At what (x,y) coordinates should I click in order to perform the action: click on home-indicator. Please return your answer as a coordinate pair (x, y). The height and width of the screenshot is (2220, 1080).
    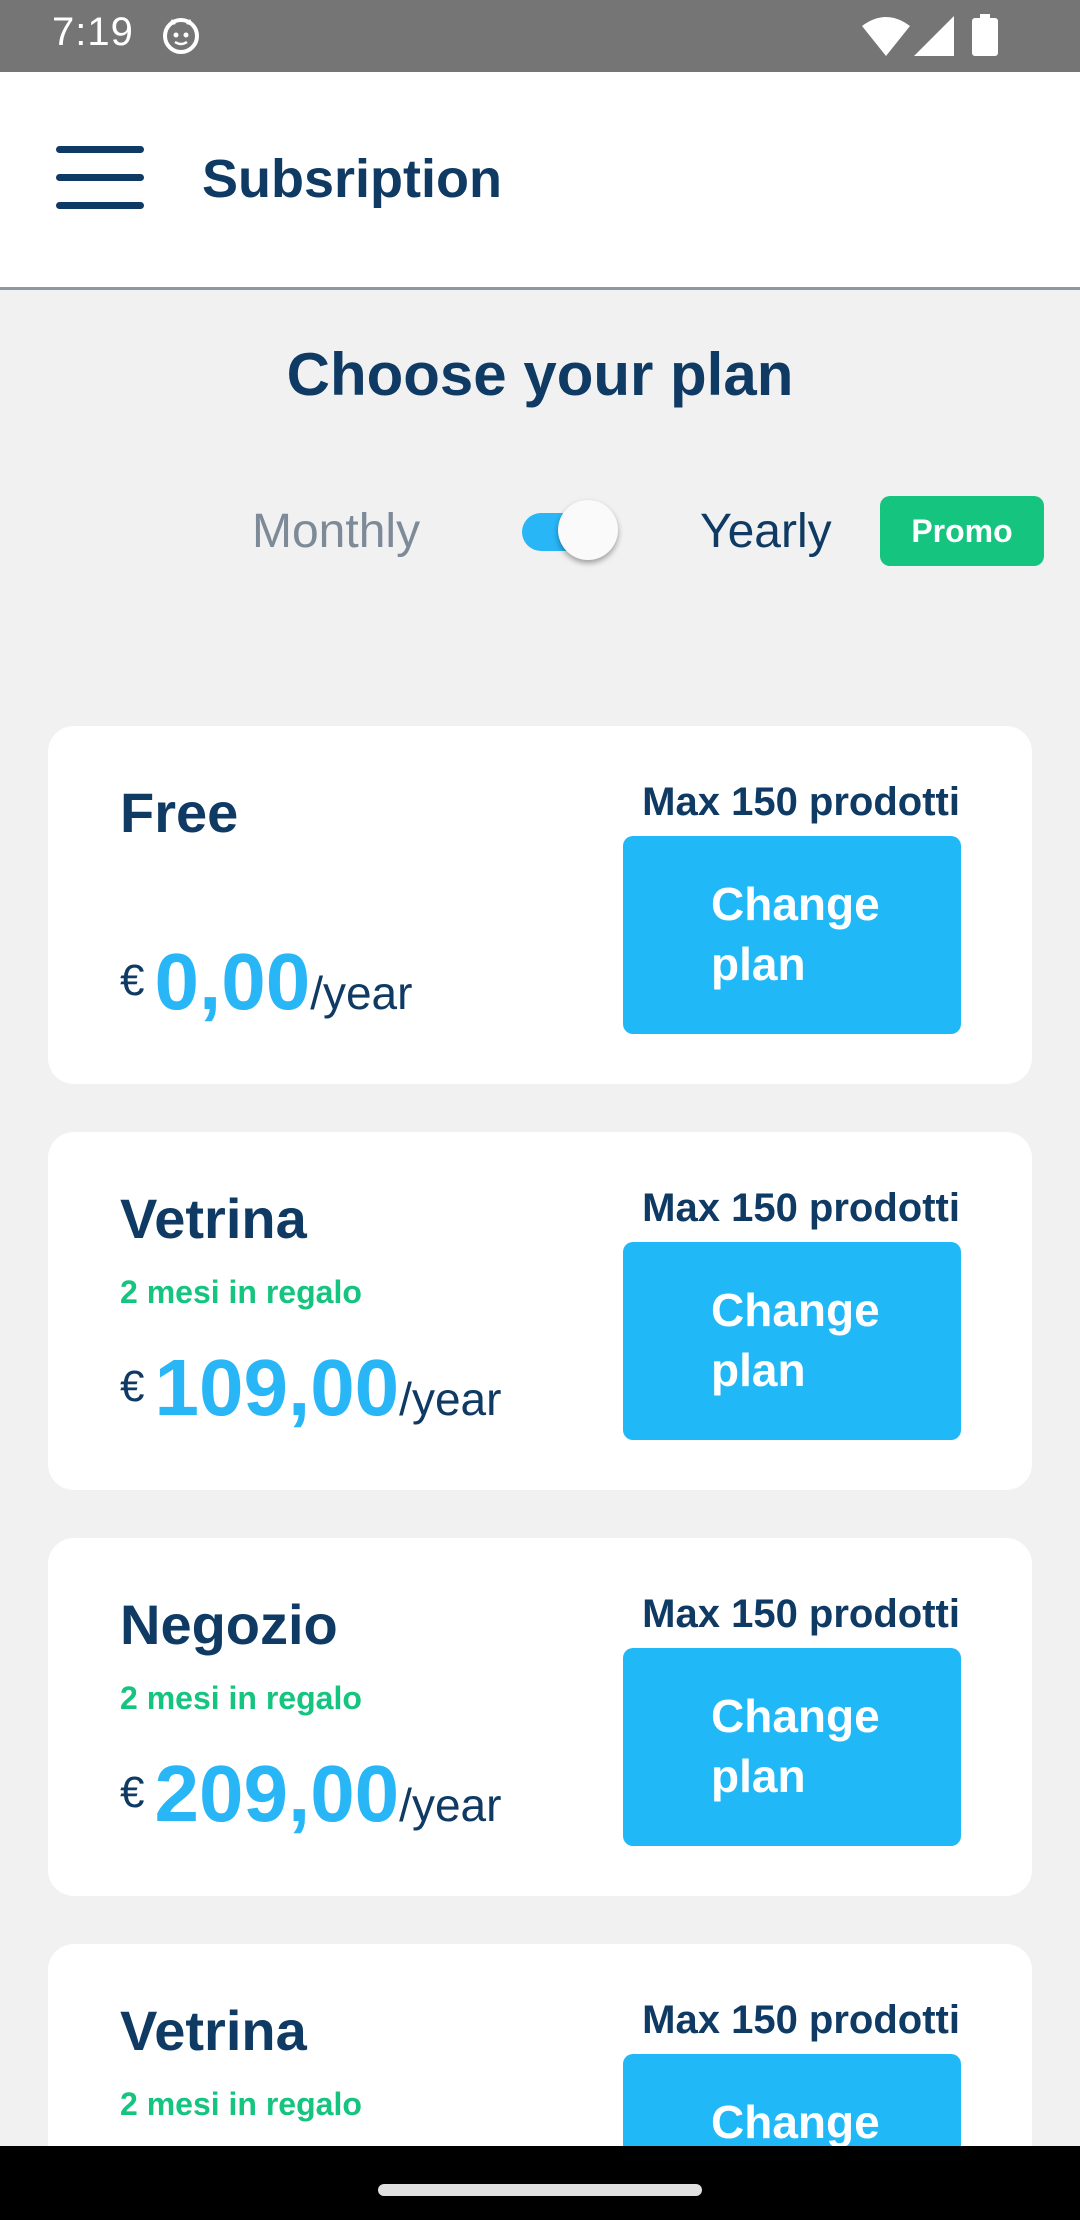
    Looking at the image, I should click on (540, 2190).